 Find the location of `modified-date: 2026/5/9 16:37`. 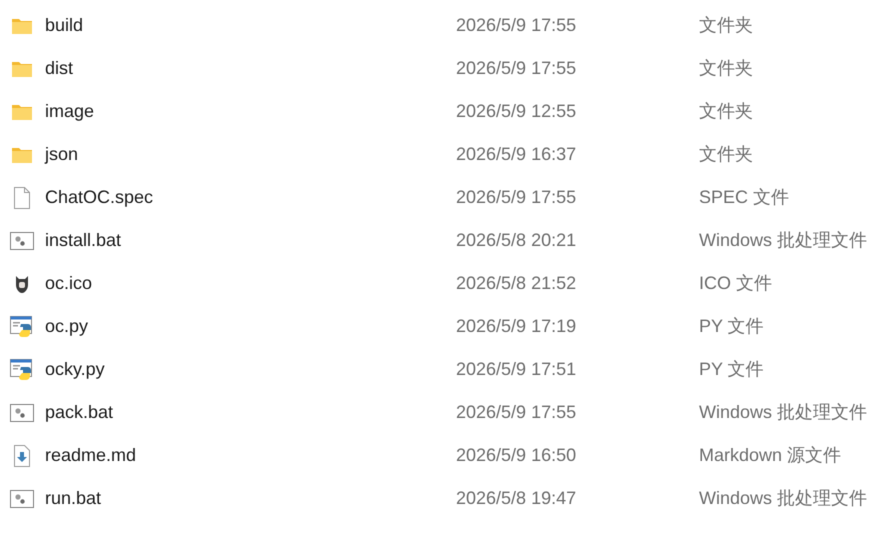

modified-date: 2026/5/9 16:37 is located at coordinates (517, 154).